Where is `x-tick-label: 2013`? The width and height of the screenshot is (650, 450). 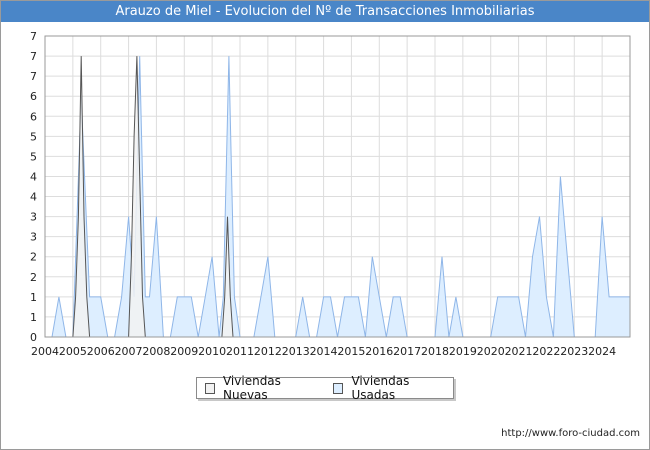 x-tick-label: 2013 is located at coordinates (296, 351).